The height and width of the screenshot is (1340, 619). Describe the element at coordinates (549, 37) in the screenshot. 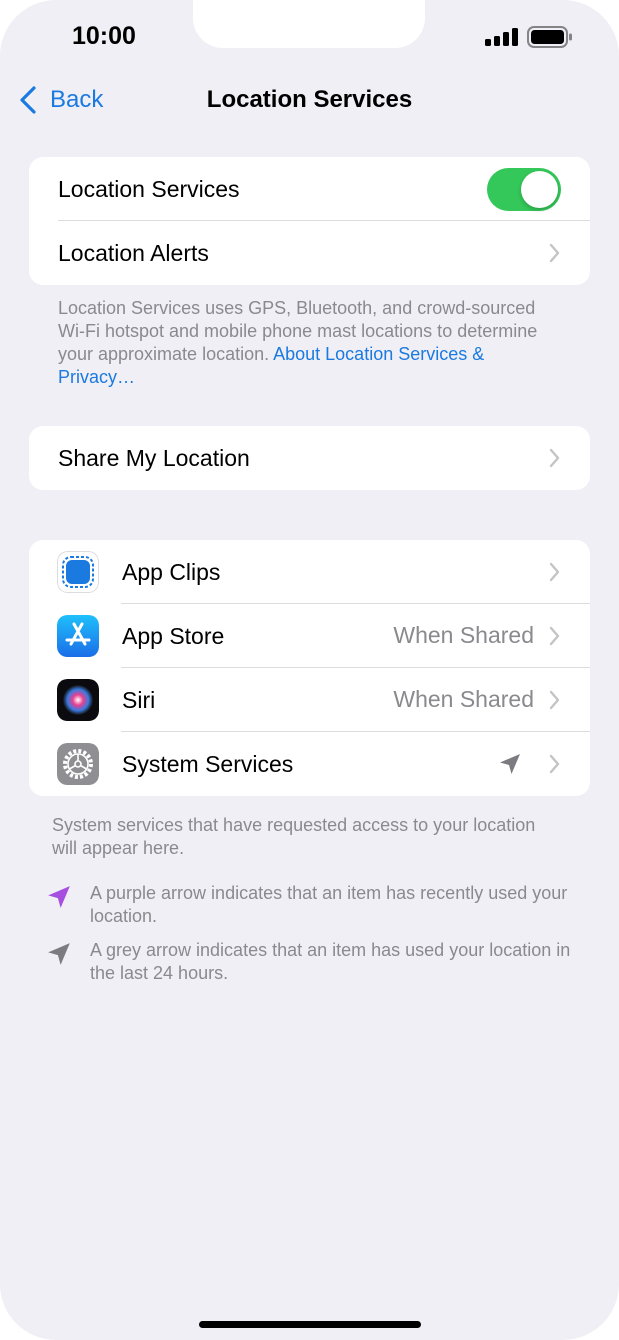

I see `battery-icon` at that location.